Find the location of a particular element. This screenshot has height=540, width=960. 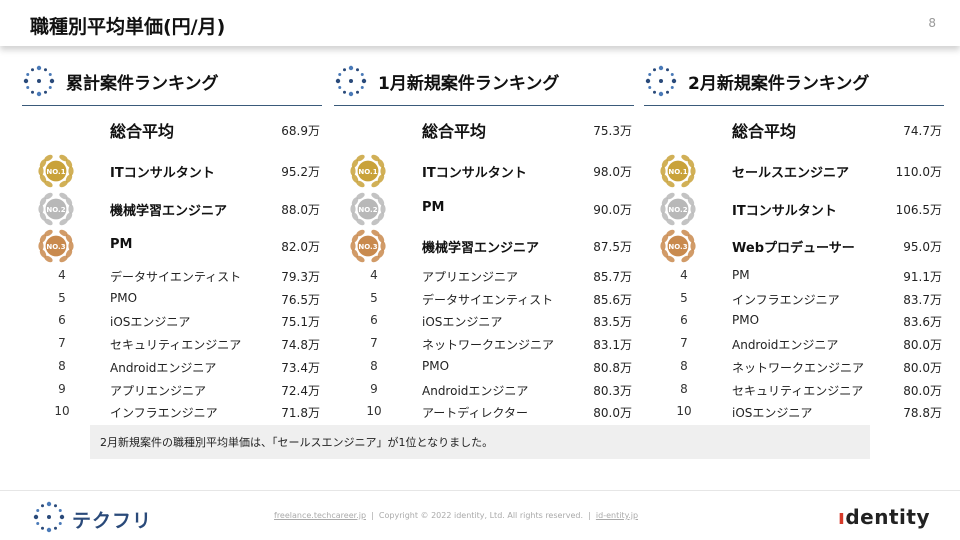

job-value: 82.0万 is located at coordinates (300, 247).